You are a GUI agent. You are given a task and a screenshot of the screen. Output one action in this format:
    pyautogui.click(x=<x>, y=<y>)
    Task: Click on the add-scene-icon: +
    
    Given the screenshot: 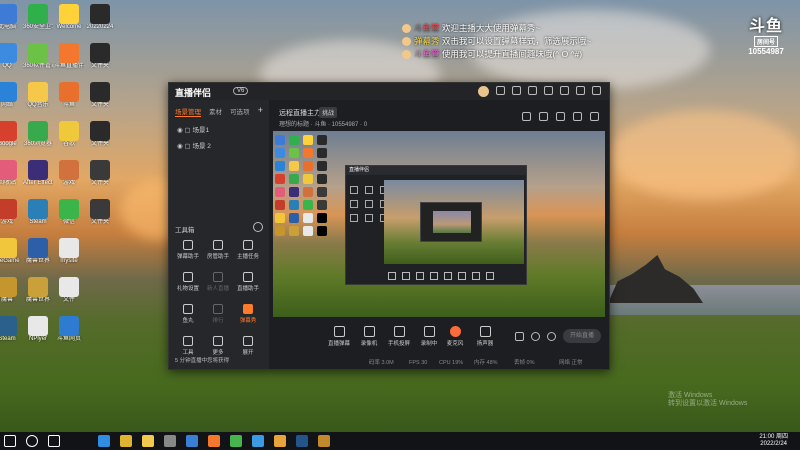 What is the action you would take?
    pyautogui.click(x=260, y=110)
    